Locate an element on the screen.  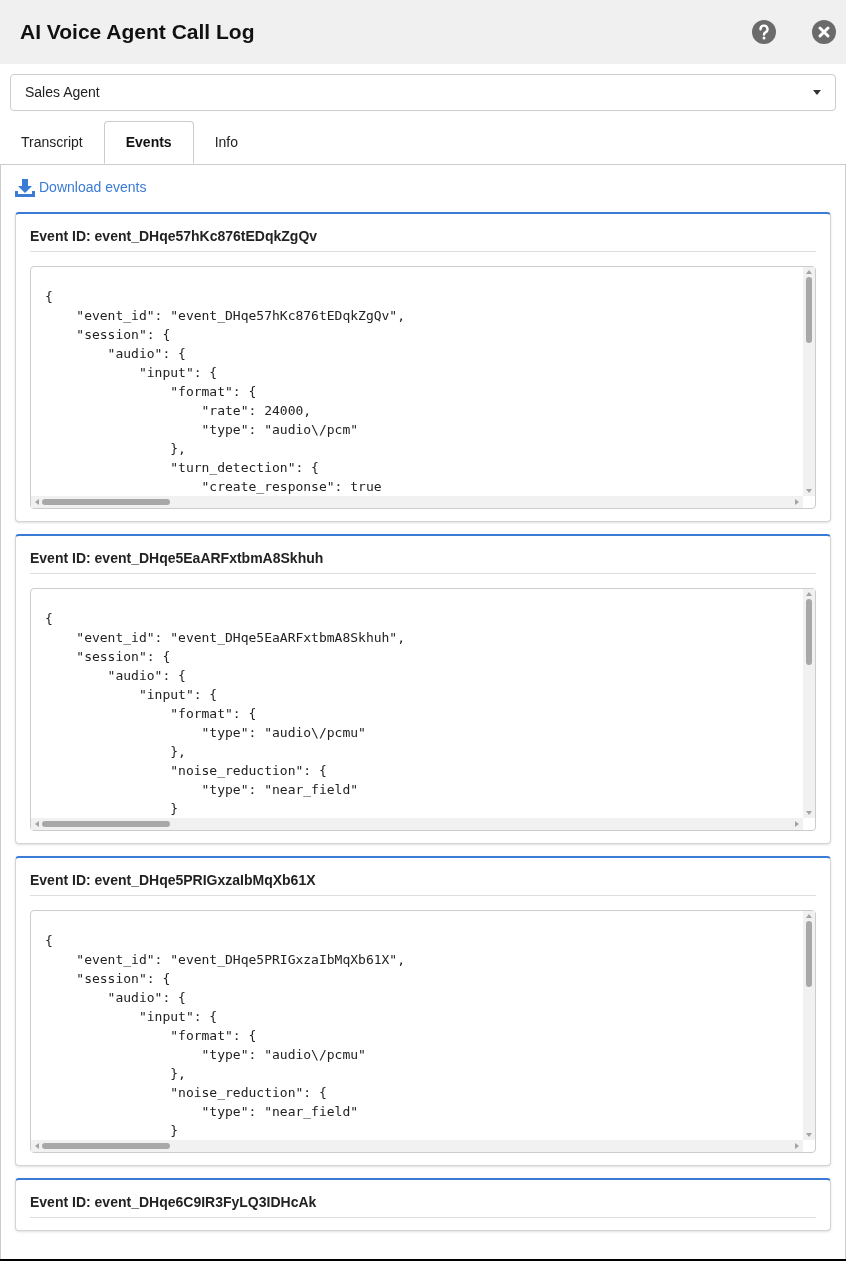
download-link: Download events is located at coordinates (93, 187).